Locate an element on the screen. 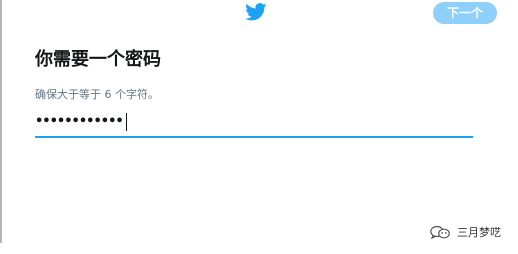  watermark-text: 三月梦呓 is located at coordinates (479, 232).